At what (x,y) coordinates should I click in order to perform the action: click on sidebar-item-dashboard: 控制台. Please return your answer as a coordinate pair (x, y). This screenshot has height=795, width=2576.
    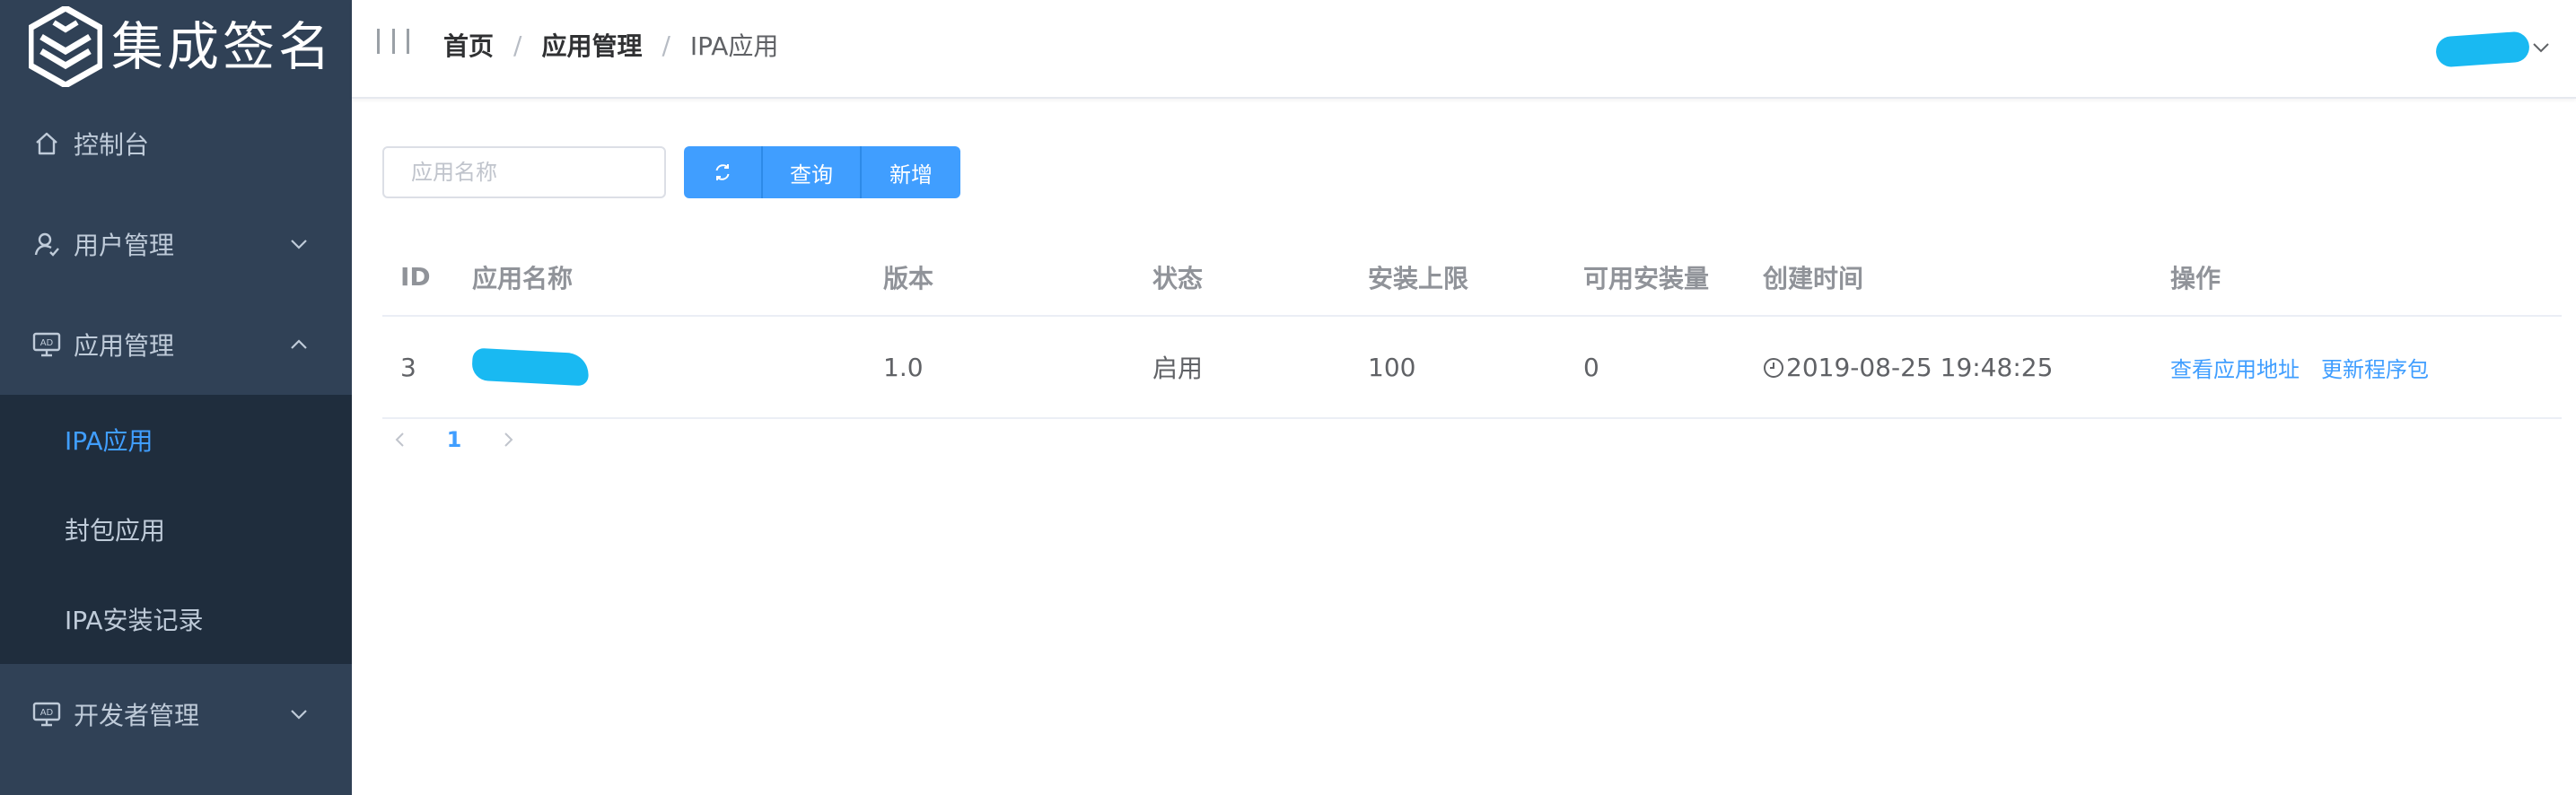
    Looking at the image, I should click on (176, 143).